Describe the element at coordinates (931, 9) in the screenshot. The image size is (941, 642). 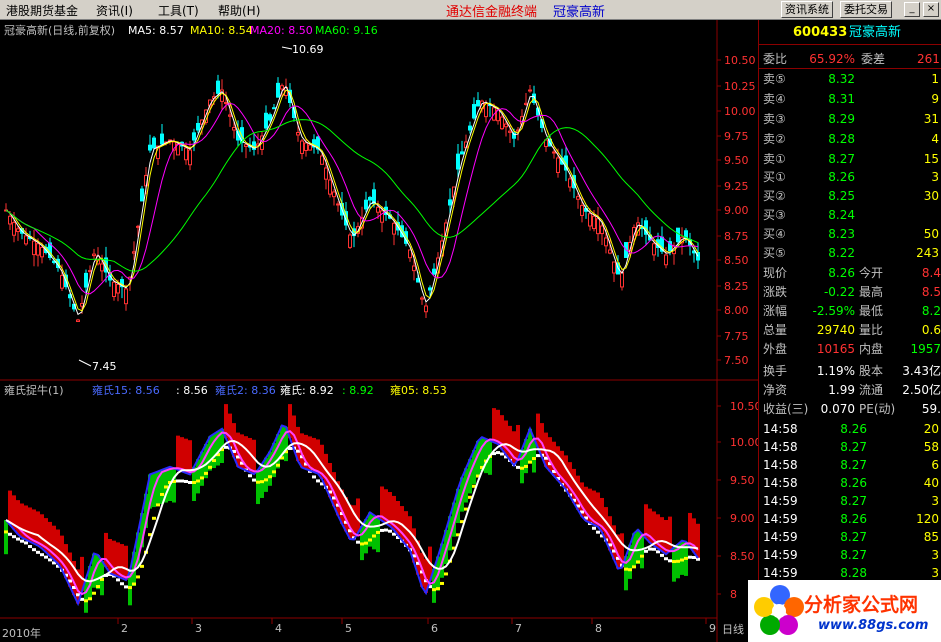
I see `close-icon: ×` at that location.